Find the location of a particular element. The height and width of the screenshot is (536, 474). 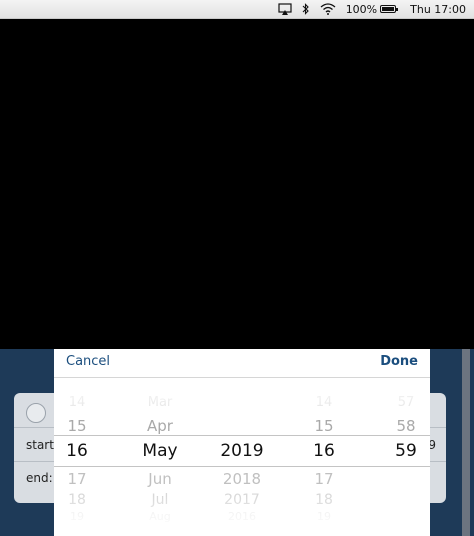

day-option: 14 is located at coordinates (77, 402).